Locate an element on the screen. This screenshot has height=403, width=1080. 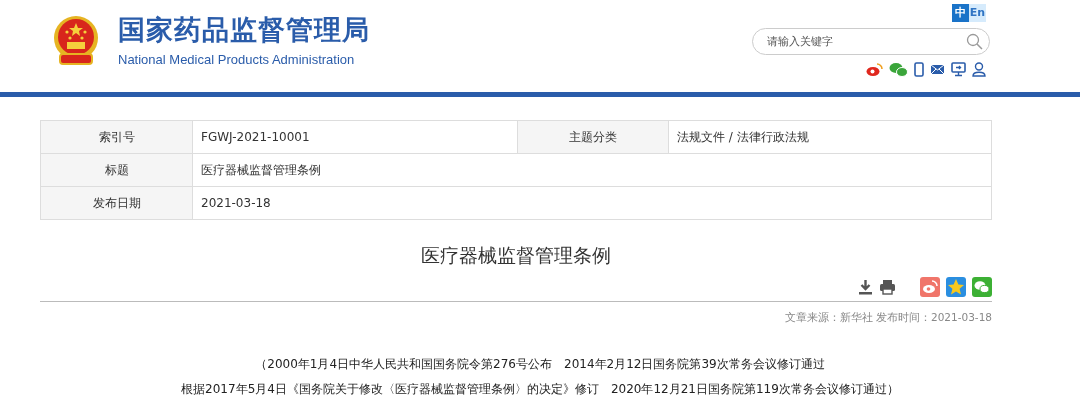
phone-icon is located at coordinates (919, 69).